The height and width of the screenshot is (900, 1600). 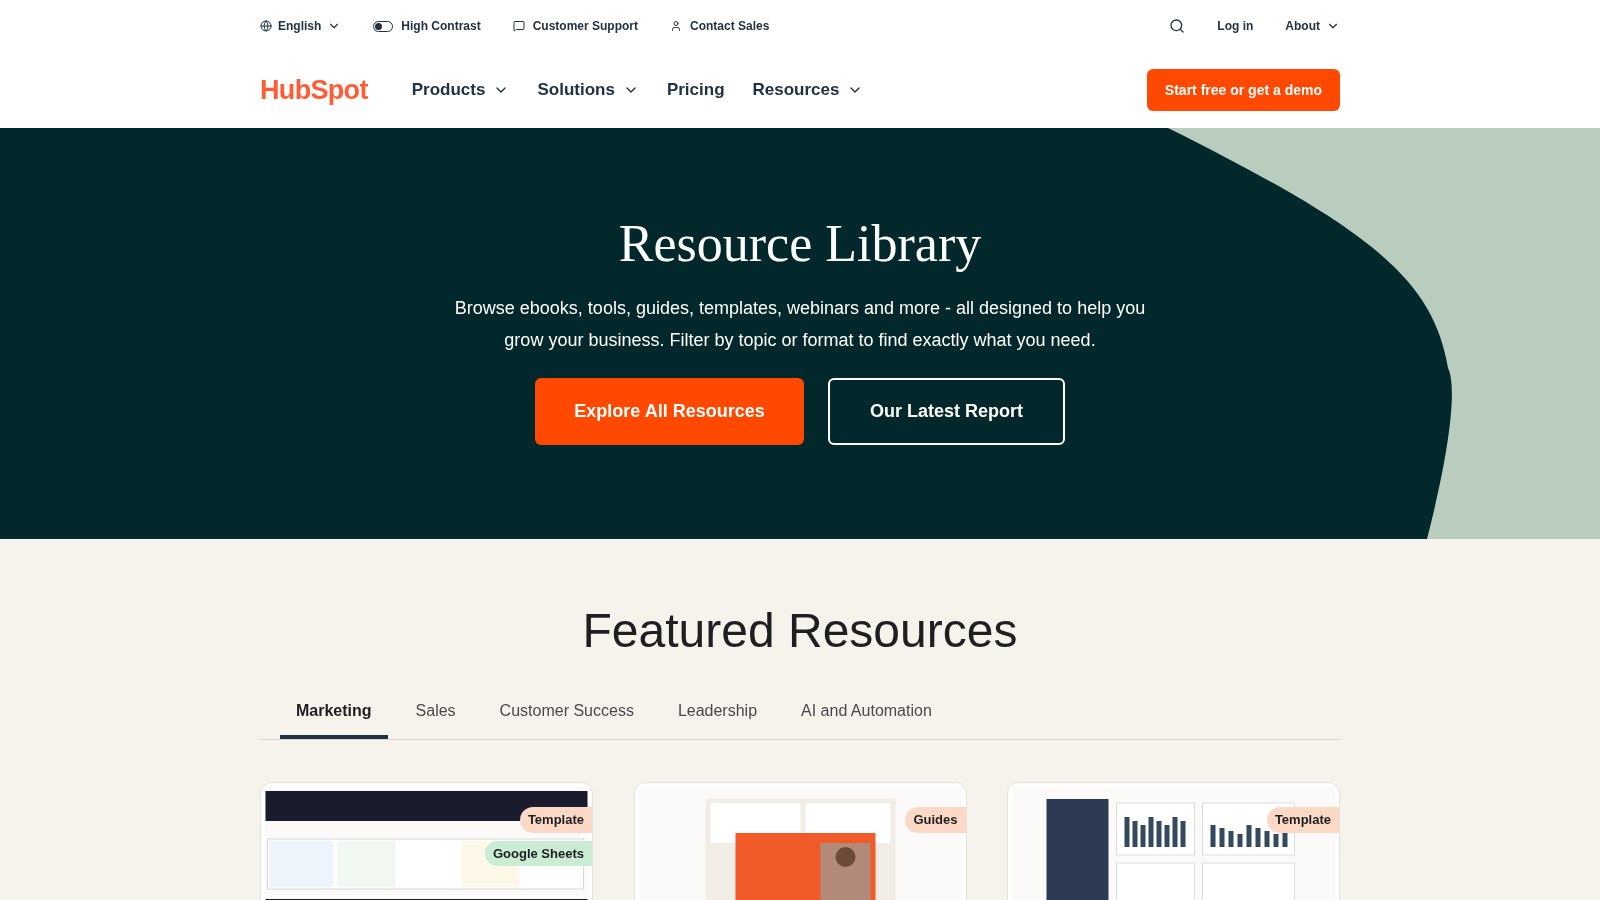 I want to click on globe-icon, so click(x=266, y=26).